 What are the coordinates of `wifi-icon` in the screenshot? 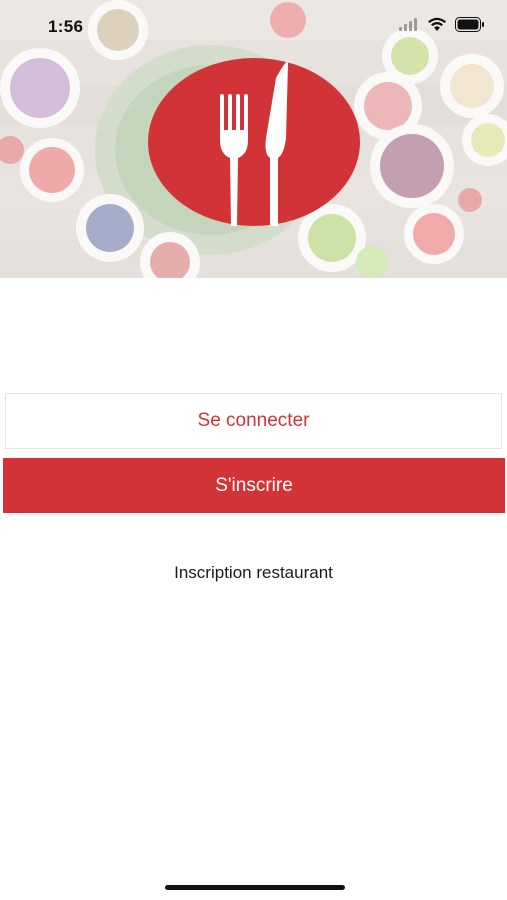 It's located at (437, 24).